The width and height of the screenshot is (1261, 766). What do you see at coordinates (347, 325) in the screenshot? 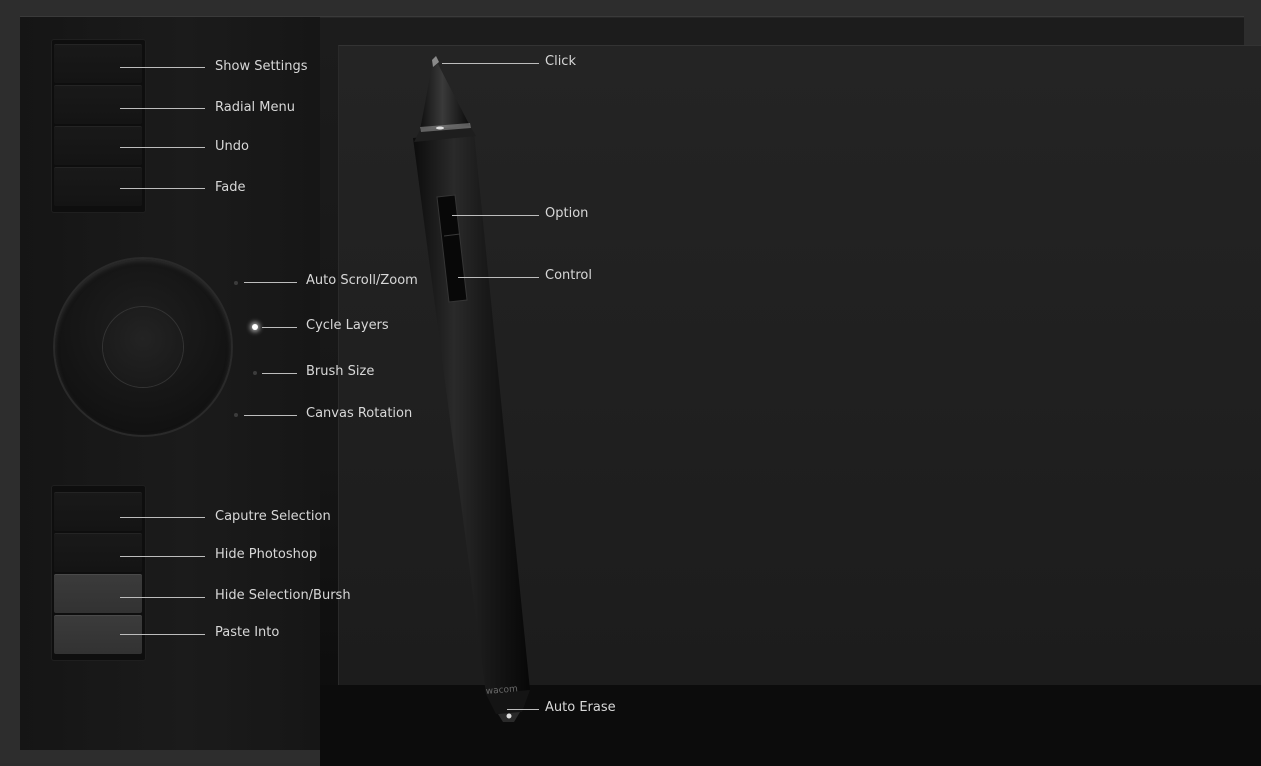
I see `label-cycle-layers: Cycle Layers` at bounding box center [347, 325].